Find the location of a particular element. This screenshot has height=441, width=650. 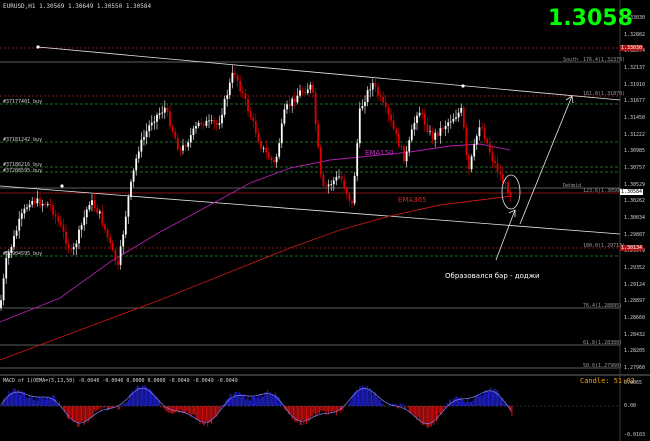

price-axis-label: 1.28432 is located at coordinates (635, 334).